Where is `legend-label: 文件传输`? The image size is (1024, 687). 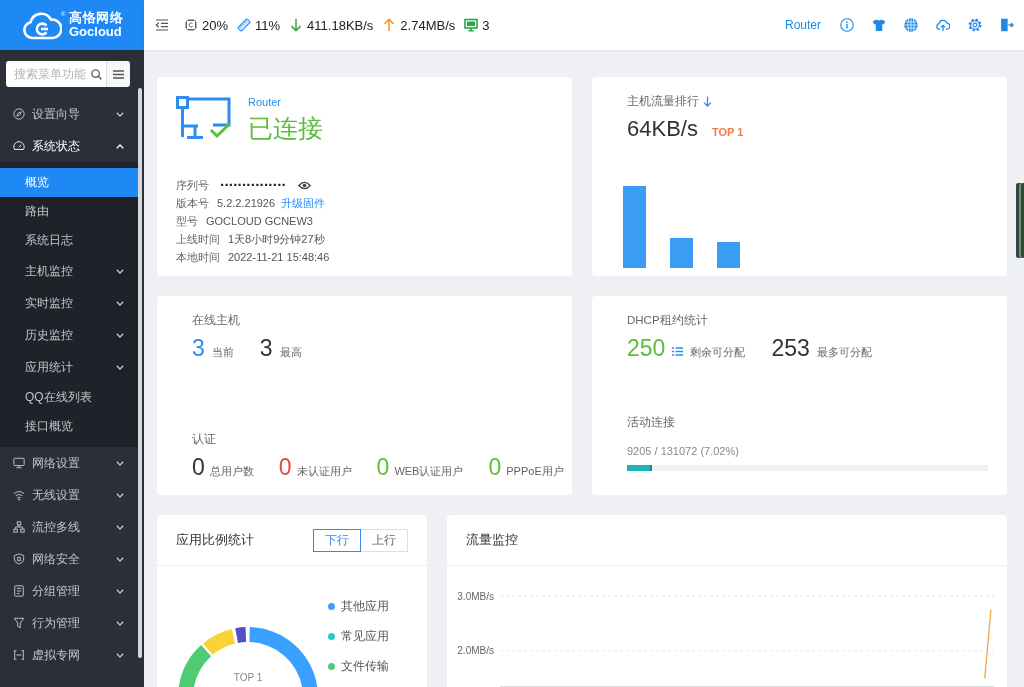 legend-label: 文件传输 is located at coordinates (365, 666).